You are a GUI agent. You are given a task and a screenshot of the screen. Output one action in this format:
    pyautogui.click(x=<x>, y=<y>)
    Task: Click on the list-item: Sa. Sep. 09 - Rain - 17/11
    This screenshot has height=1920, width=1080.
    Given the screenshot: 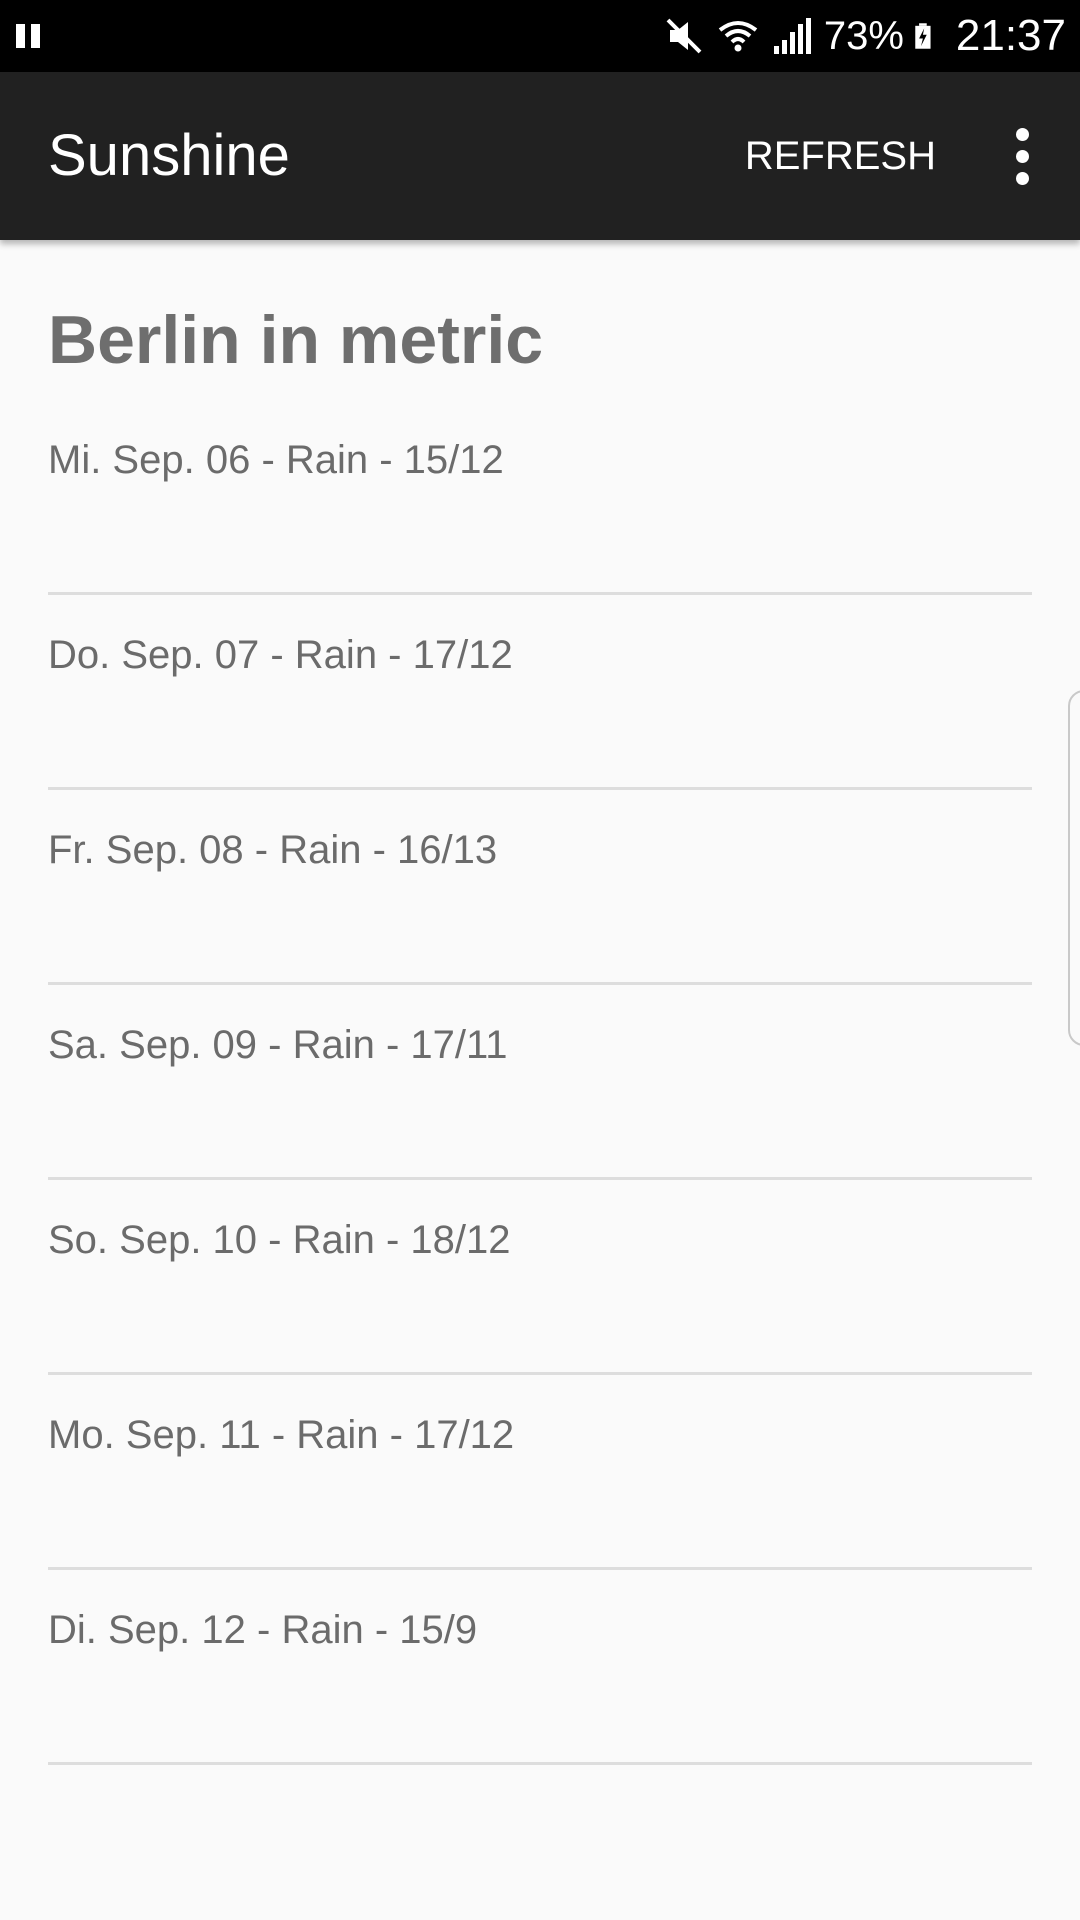 What is the action you would take?
    pyautogui.click(x=540, y=1082)
    